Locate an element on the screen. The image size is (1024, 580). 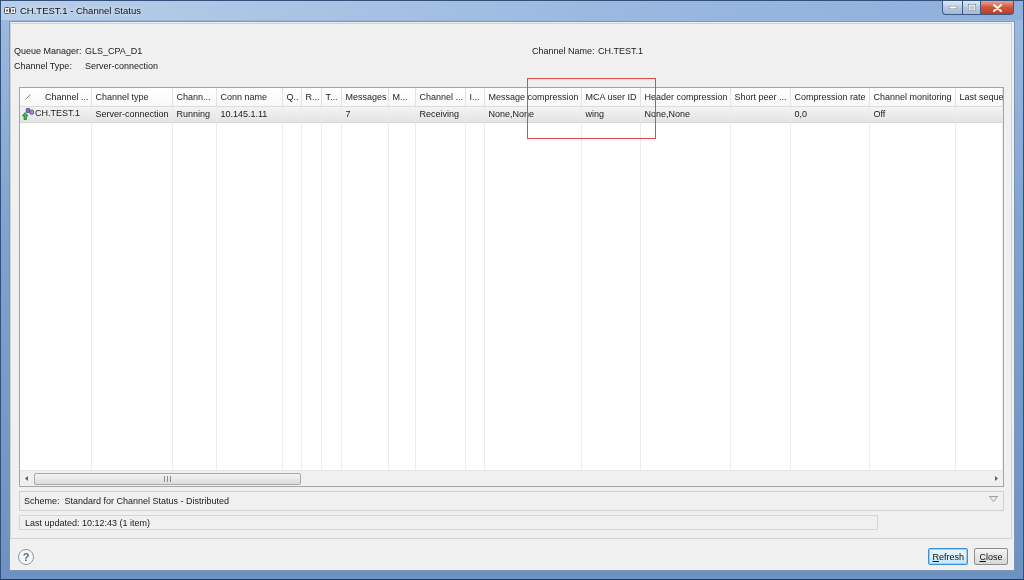
detail-value: CH.TEST.1 is located at coordinates (620, 50).